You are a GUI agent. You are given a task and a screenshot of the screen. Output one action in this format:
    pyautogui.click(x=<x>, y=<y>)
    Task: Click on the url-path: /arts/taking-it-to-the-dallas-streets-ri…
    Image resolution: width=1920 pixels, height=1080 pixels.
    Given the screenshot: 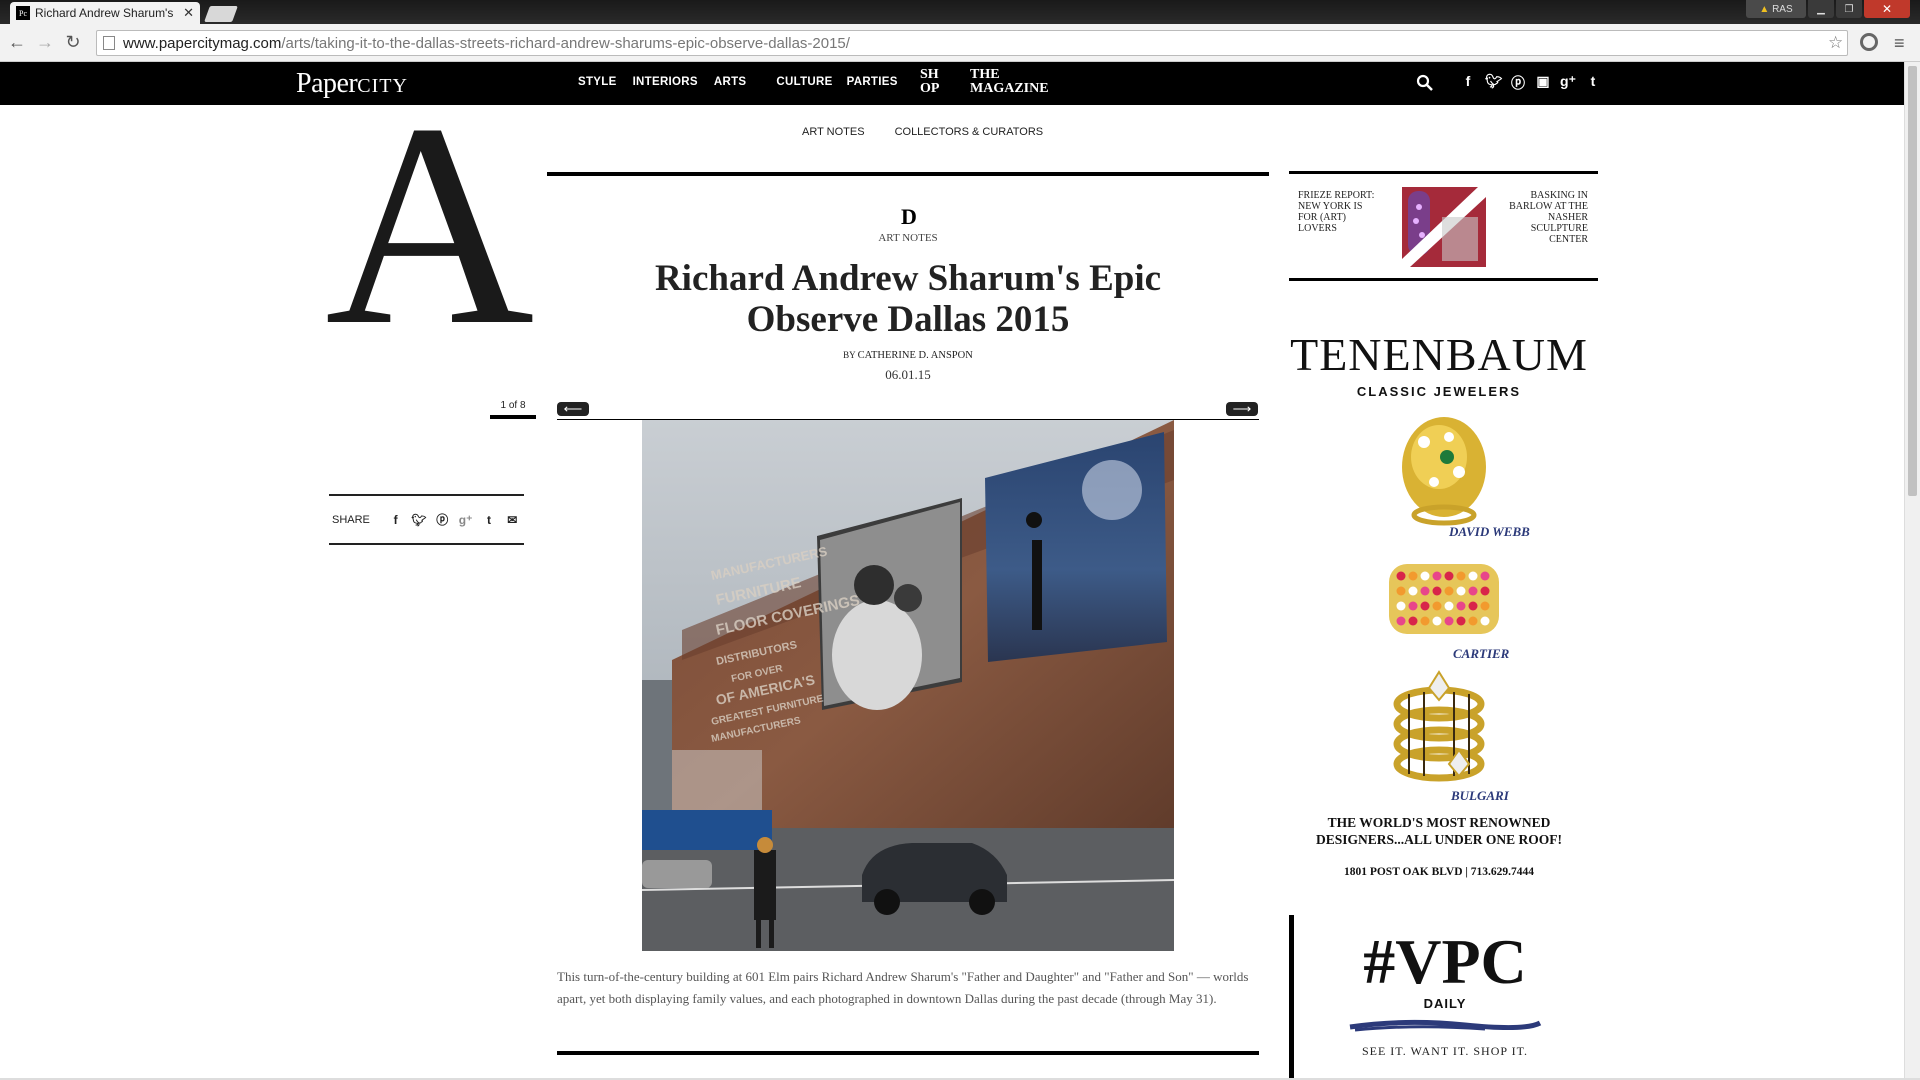 What is the action you would take?
    pyautogui.click(x=565, y=43)
    